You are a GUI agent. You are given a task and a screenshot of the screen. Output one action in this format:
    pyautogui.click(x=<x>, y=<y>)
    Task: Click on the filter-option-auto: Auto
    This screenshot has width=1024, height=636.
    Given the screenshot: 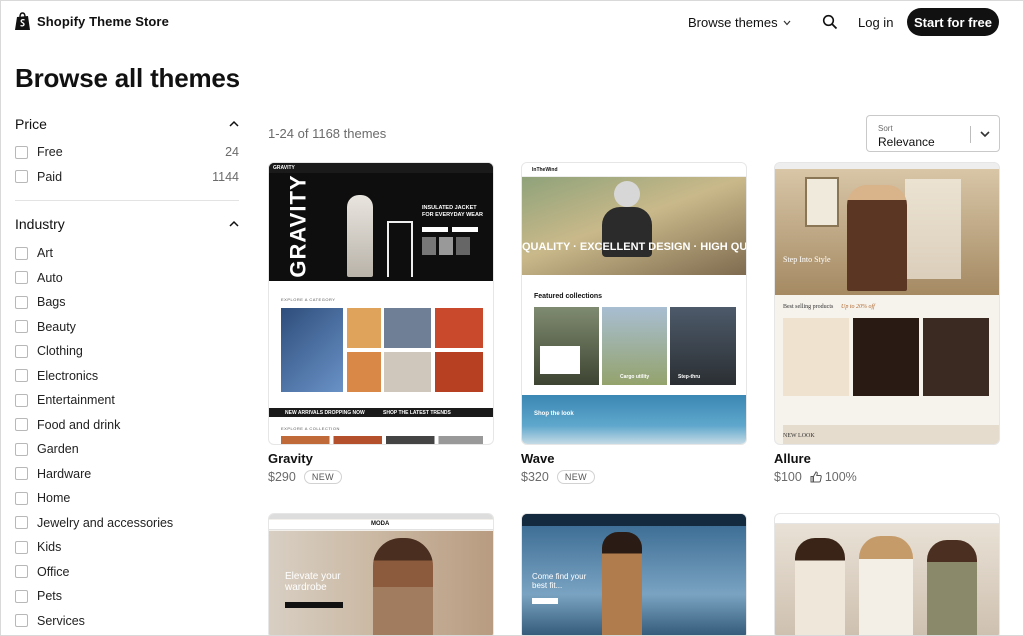 What is the action you would take?
    pyautogui.click(x=127, y=278)
    